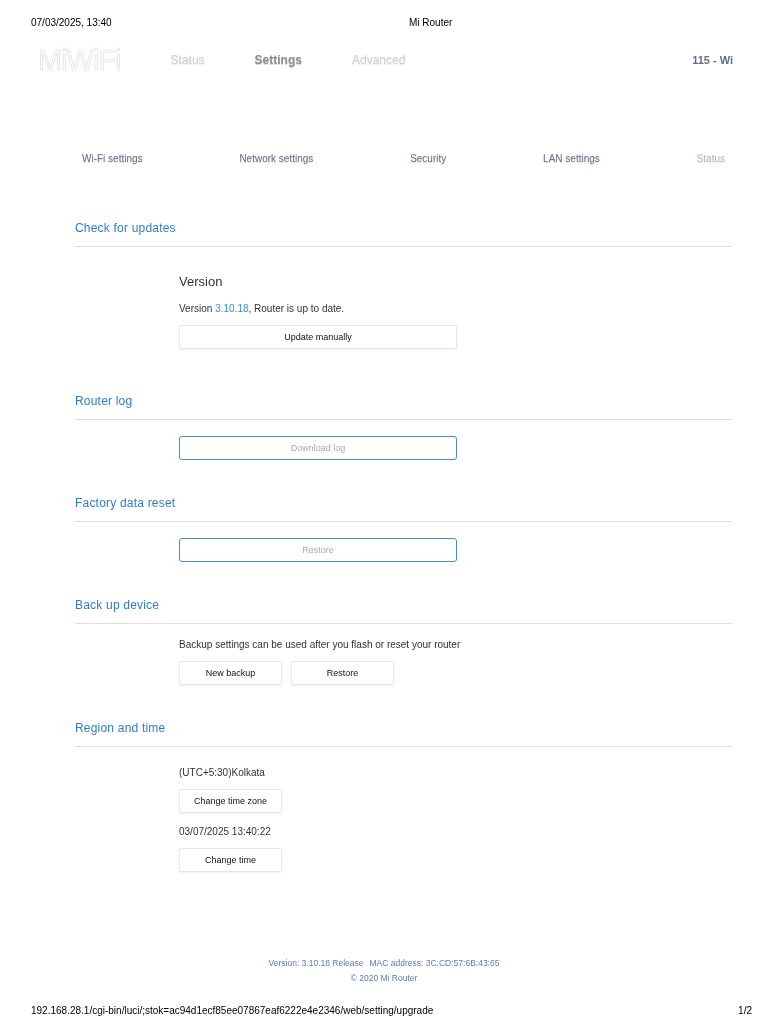 This screenshot has width=768, height=1024. Describe the element at coordinates (232, 308) in the screenshot. I see `version-link: 3.10.18` at that location.